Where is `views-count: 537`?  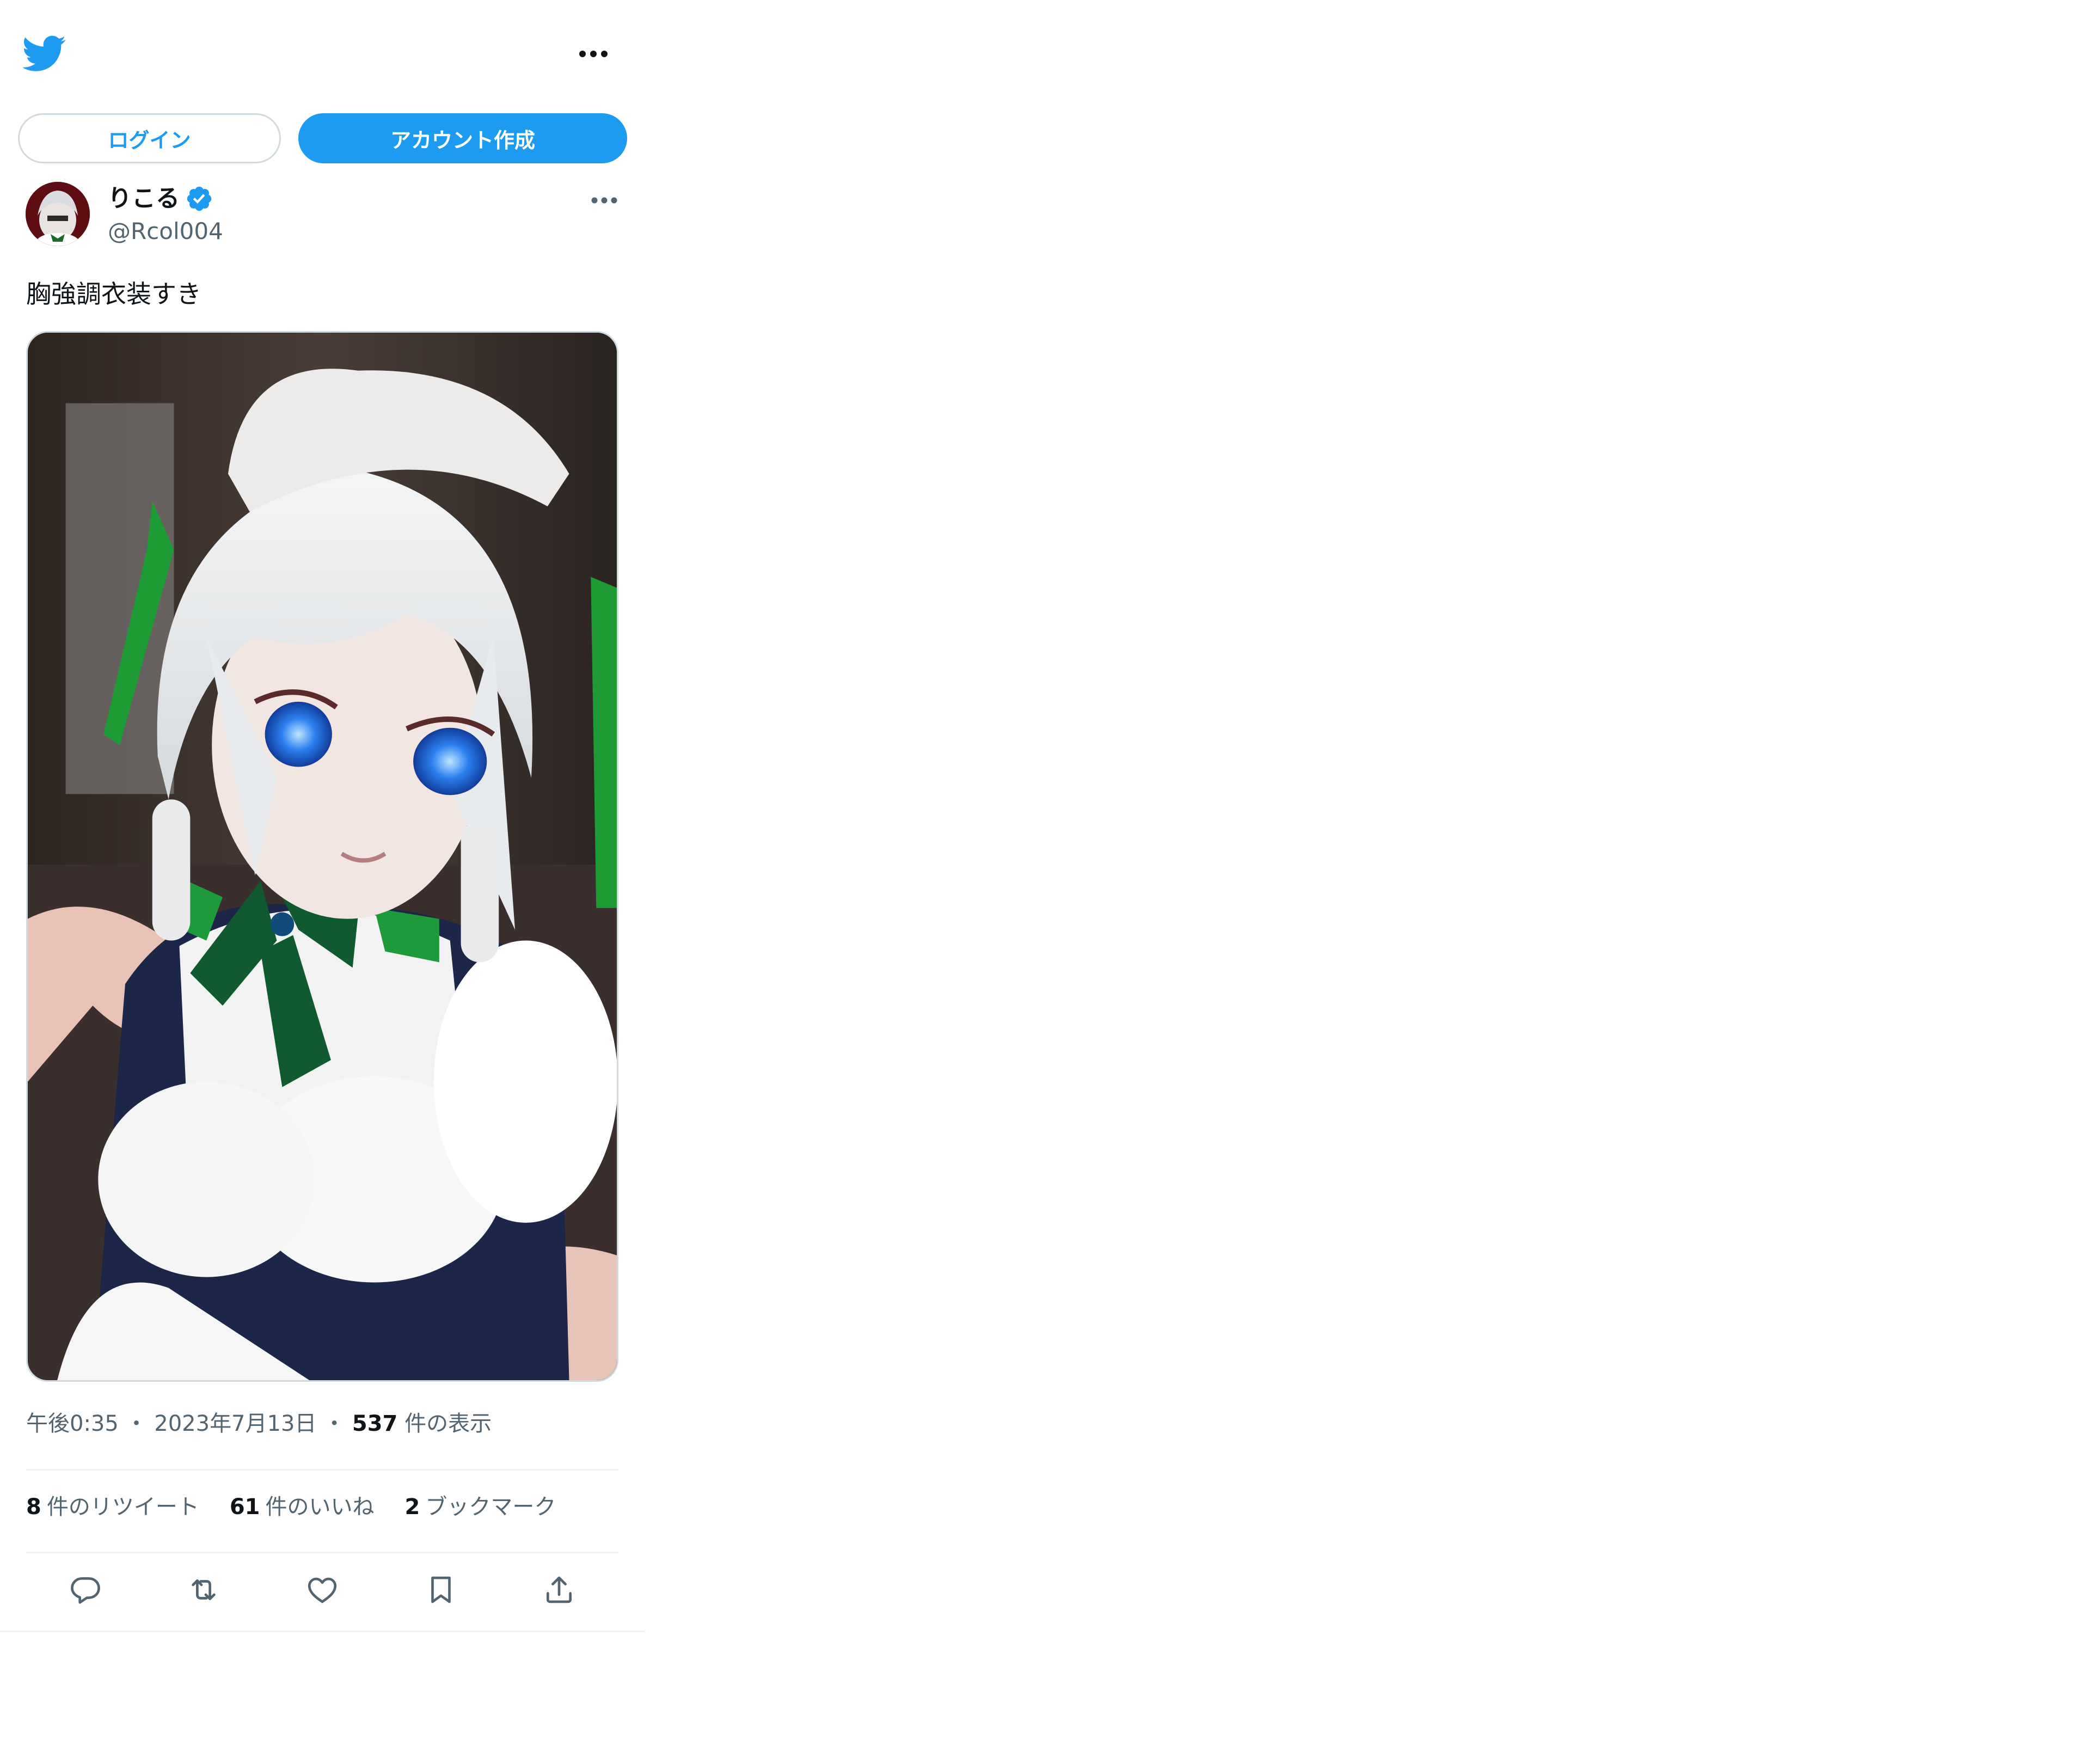 views-count: 537 is located at coordinates (375, 1423).